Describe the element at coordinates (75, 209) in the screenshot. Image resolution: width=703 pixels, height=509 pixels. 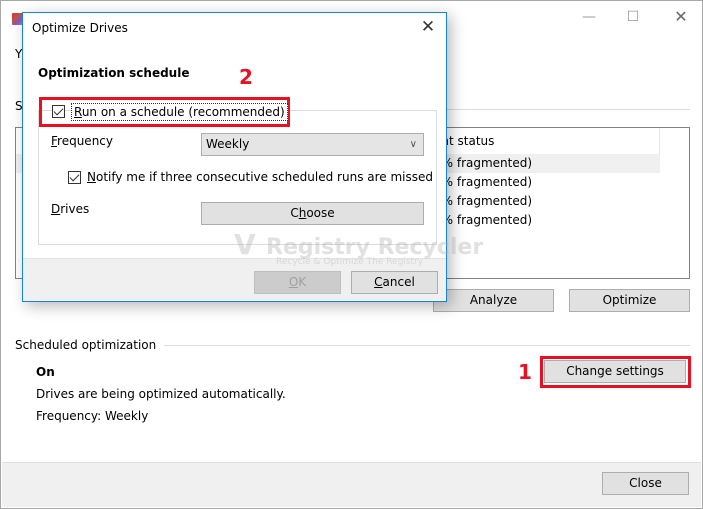
I see `label-text: rives` at that location.